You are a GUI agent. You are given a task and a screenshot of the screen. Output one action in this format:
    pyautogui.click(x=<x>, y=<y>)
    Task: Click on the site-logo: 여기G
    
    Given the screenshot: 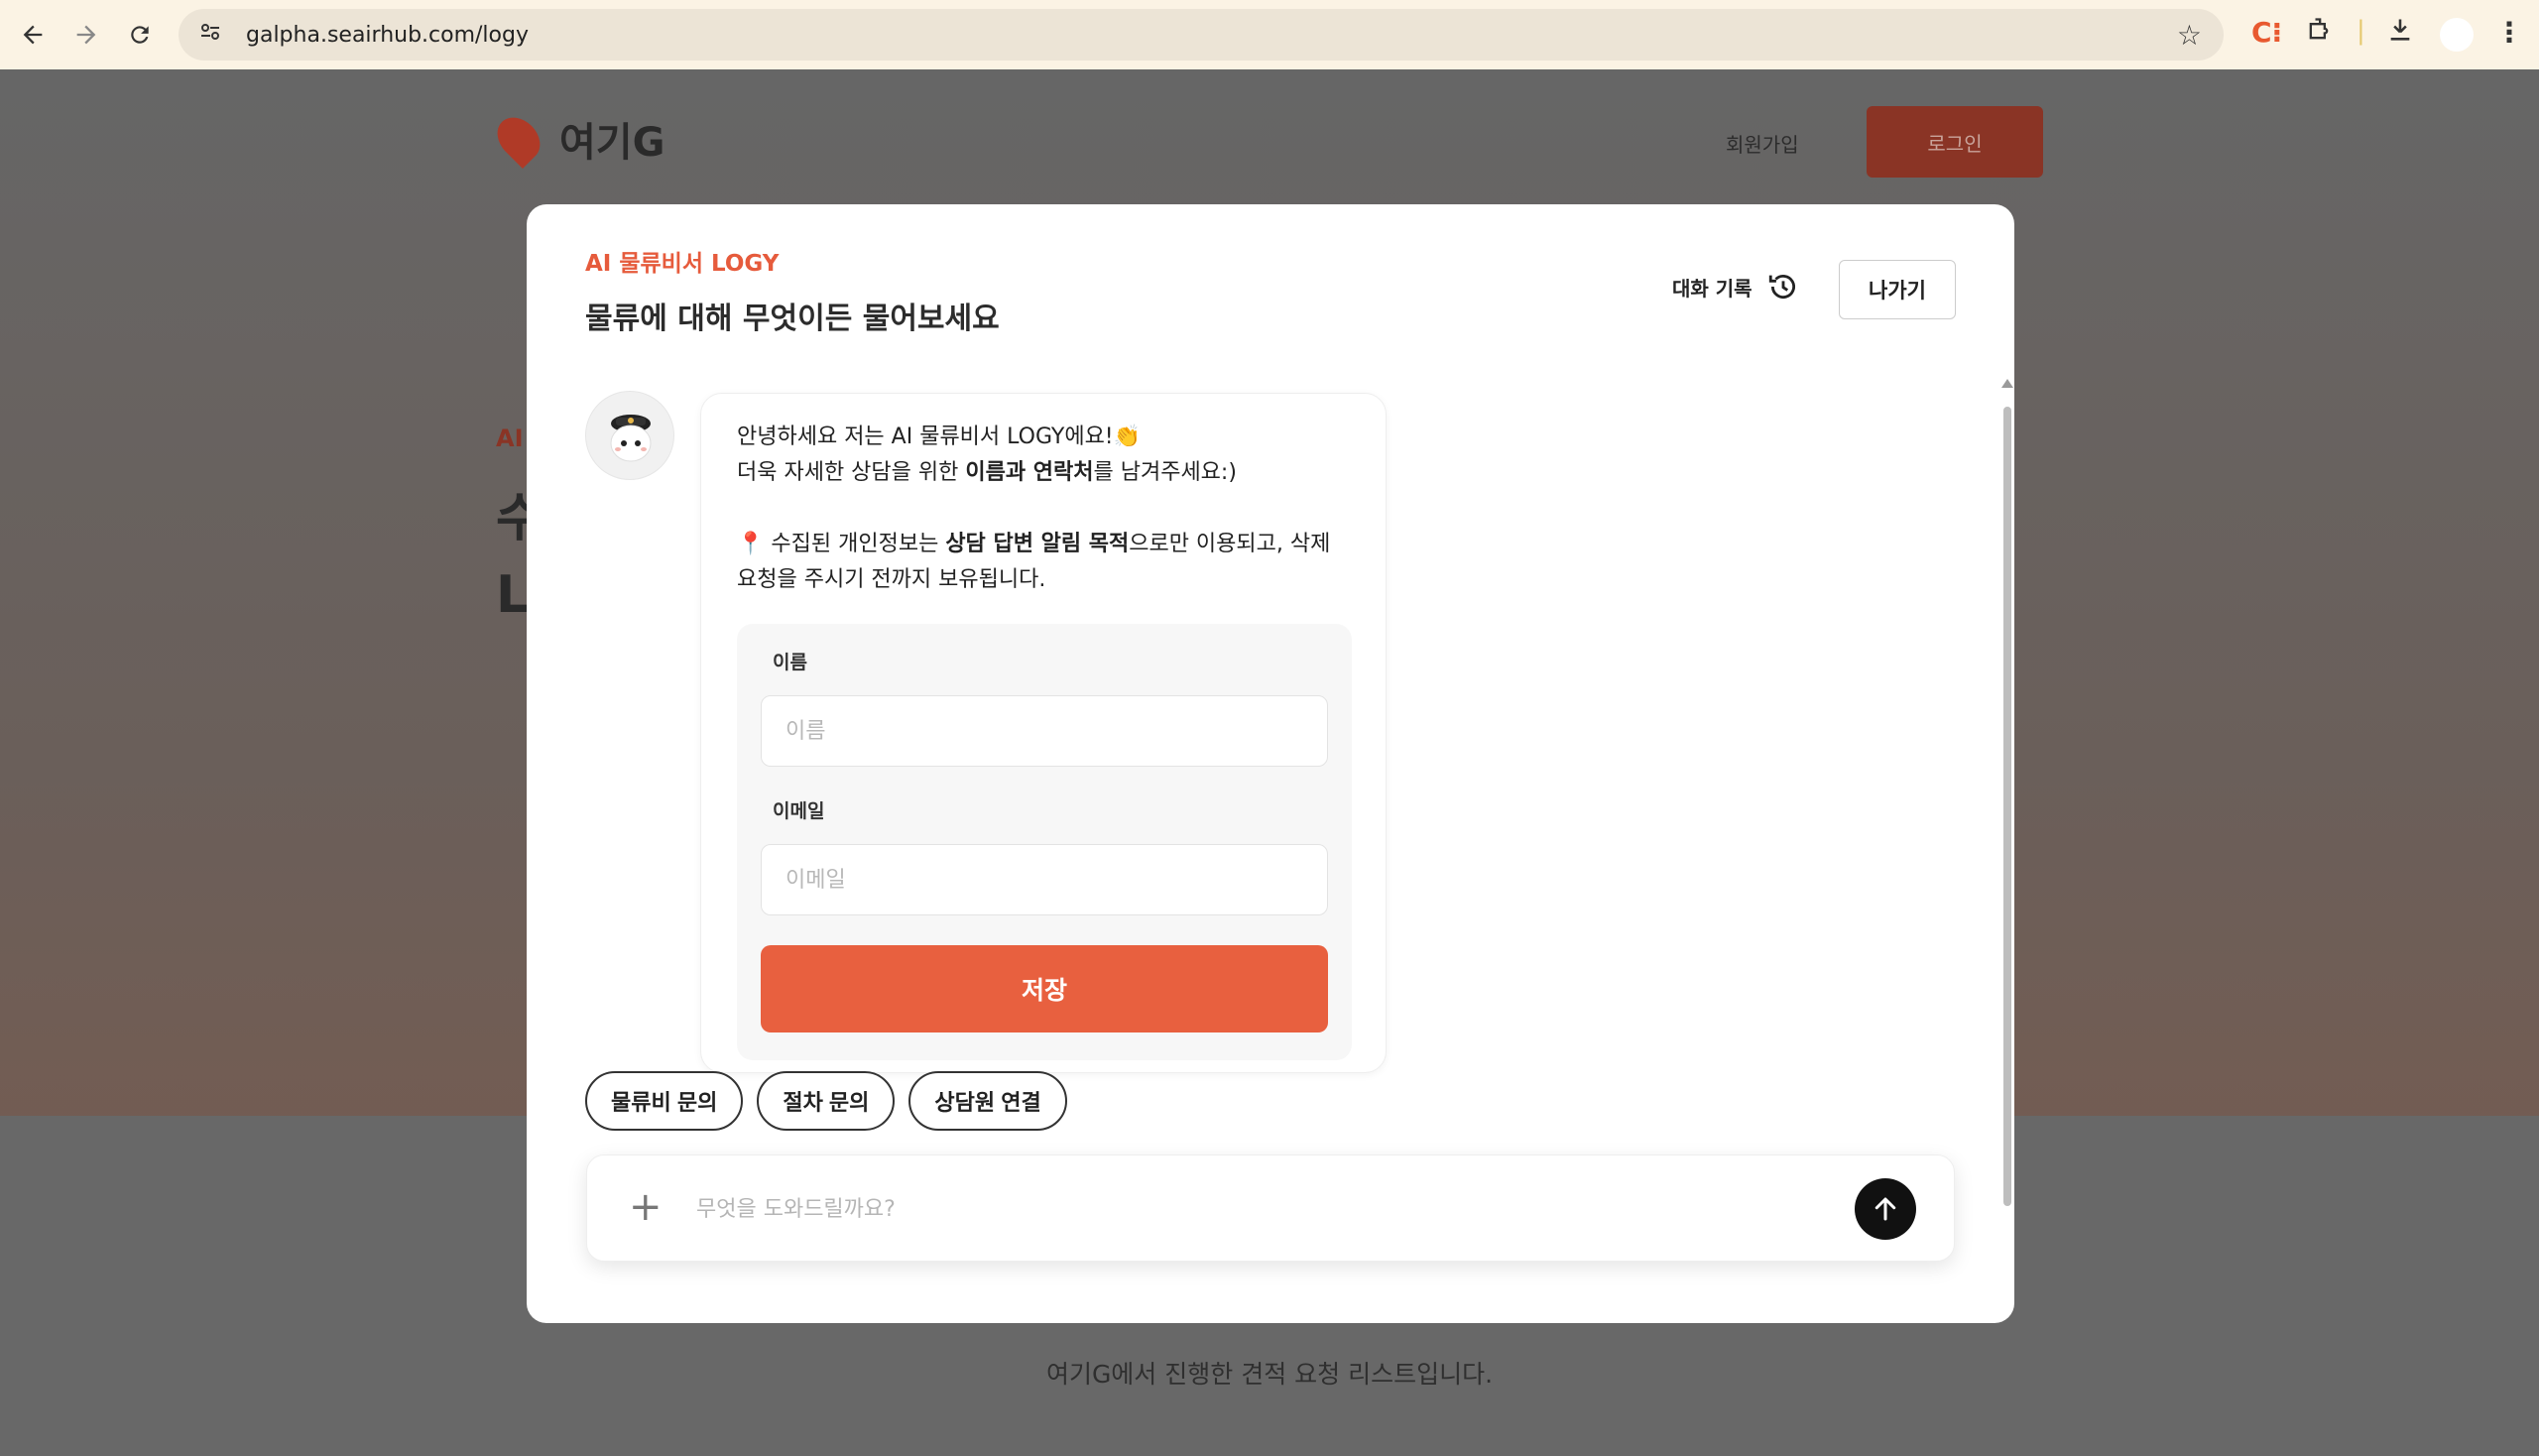 What is the action you would take?
    pyautogui.click(x=577, y=139)
    